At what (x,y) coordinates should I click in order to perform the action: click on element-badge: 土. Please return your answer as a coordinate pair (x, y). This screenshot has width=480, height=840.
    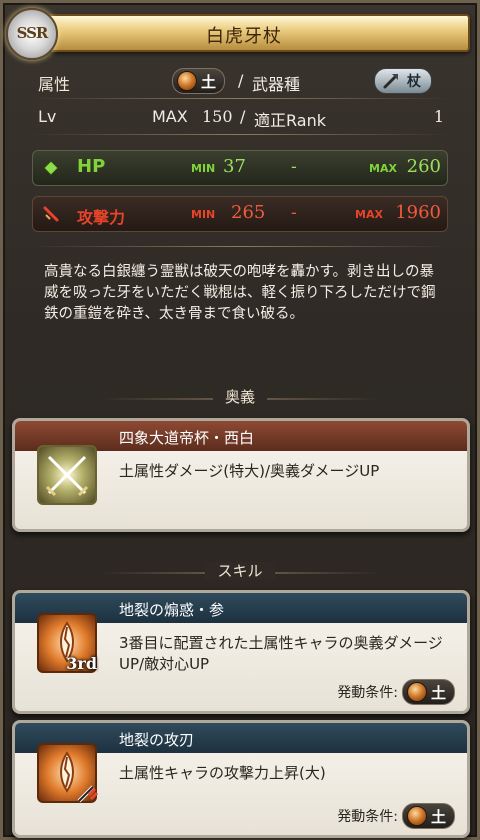
    Looking at the image, I should click on (199, 81).